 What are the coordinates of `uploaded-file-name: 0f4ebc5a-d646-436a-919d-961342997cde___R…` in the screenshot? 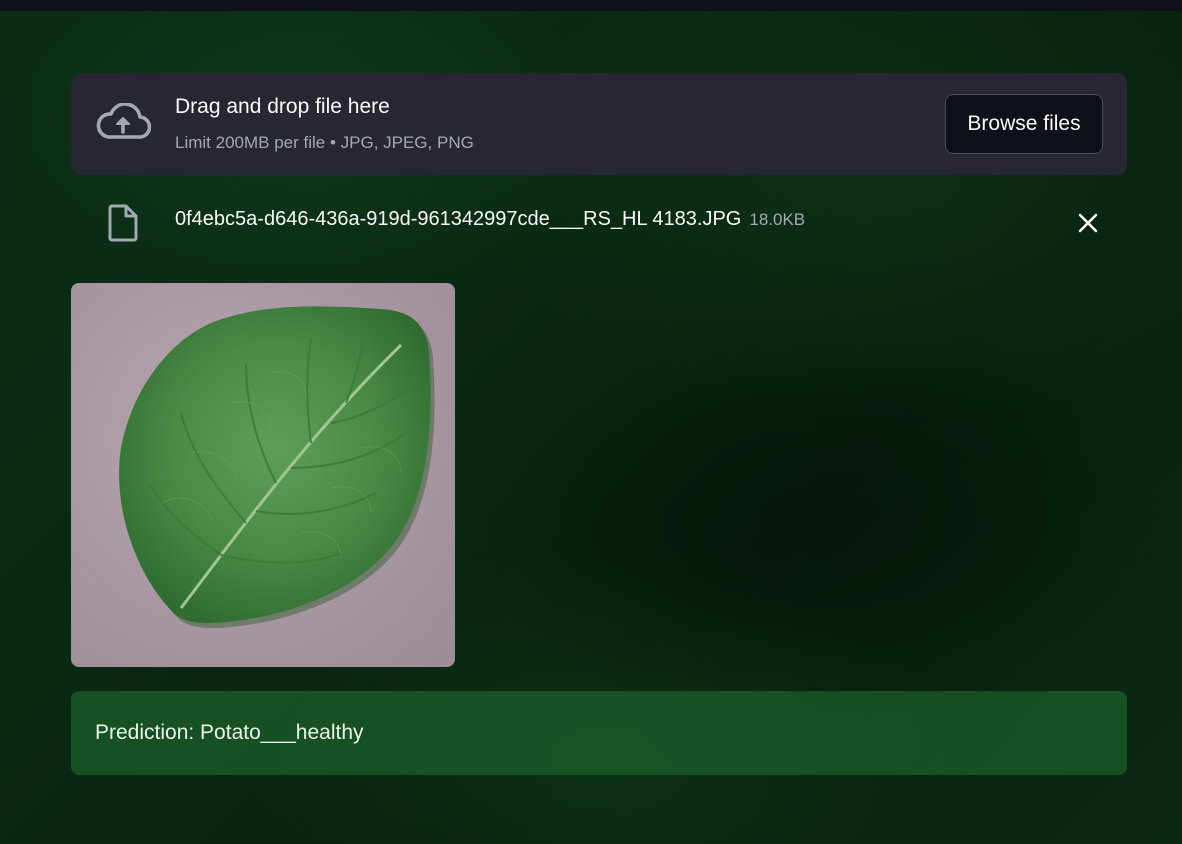 It's located at (490, 219).